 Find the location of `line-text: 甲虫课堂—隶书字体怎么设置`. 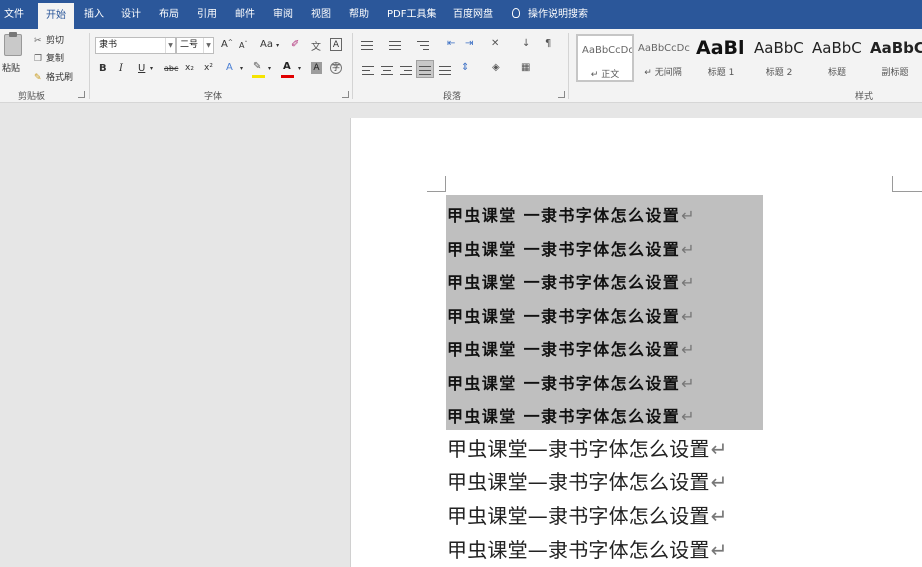

line-text: 甲虫课堂—隶书字体怎么设置 is located at coordinates (578, 516).